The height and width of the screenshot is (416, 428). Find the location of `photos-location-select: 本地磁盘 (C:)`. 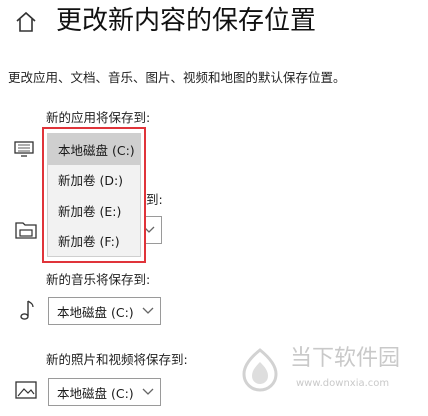

photos-location-select: 本地磁盘 (C:) is located at coordinates (104, 392).